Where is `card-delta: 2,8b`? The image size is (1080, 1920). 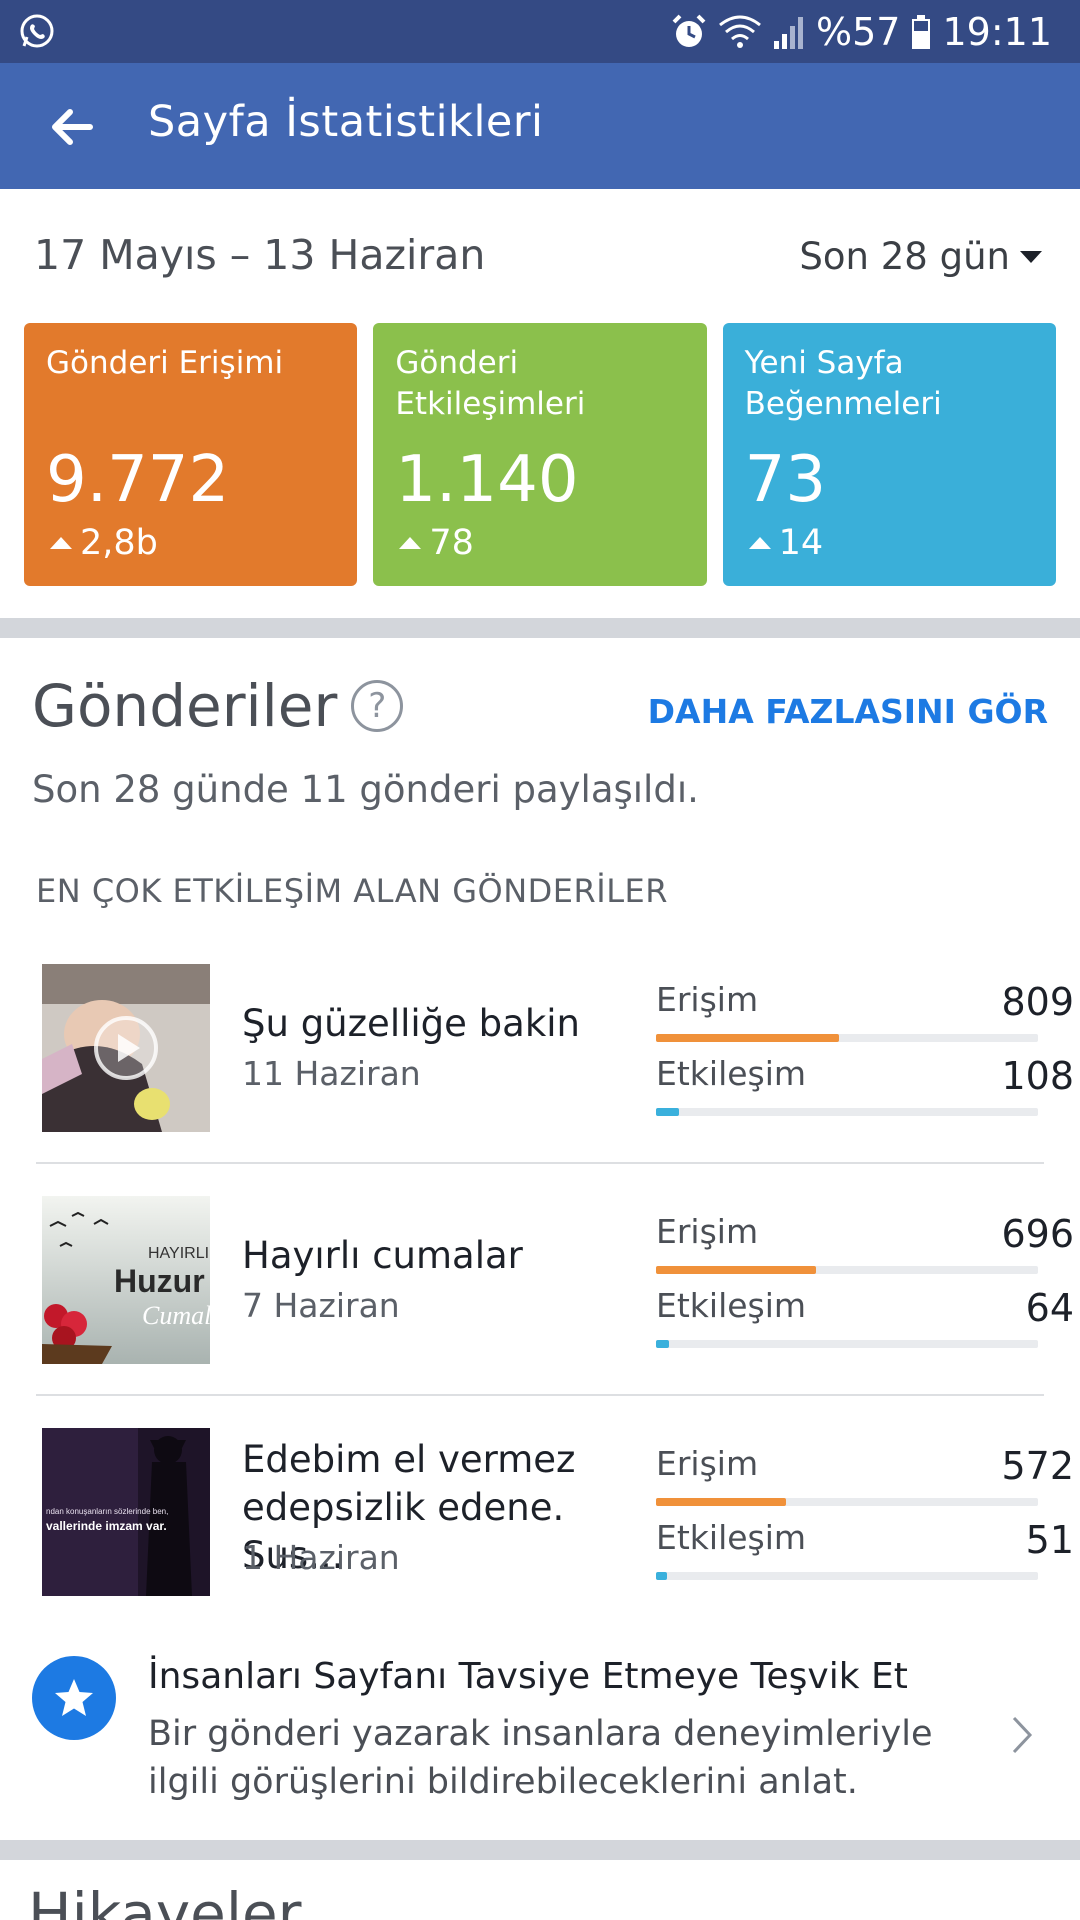
card-delta: 2,8b is located at coordinates (104, 543).